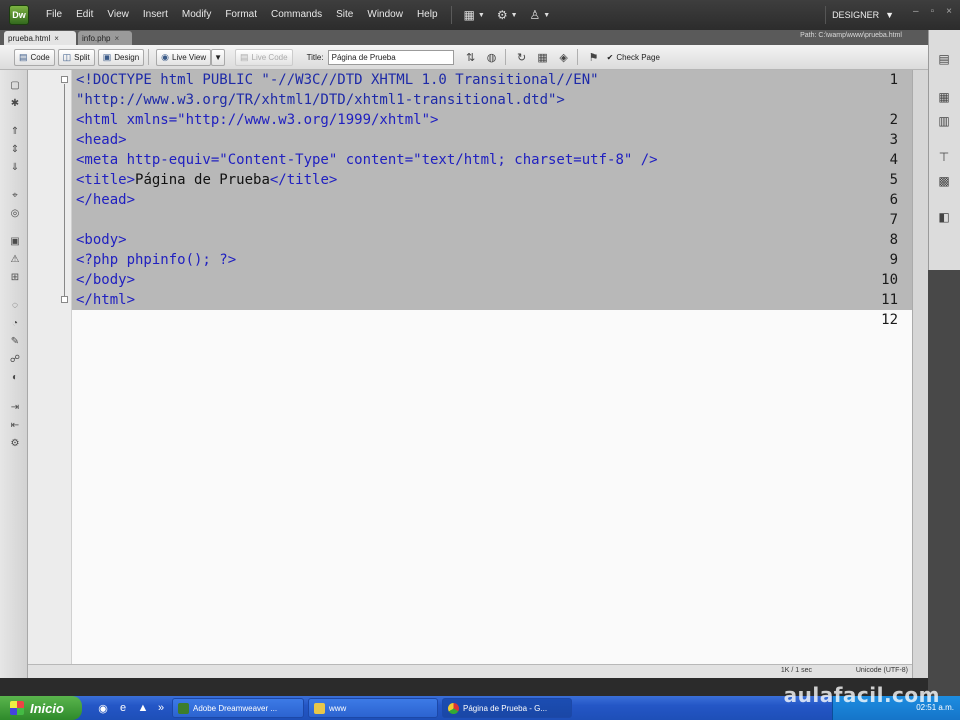  What do you see at coordinates (944, 217) in the screenshot?
I see `snippets-panel-icon: ◧` at bounding box center [944, 217].